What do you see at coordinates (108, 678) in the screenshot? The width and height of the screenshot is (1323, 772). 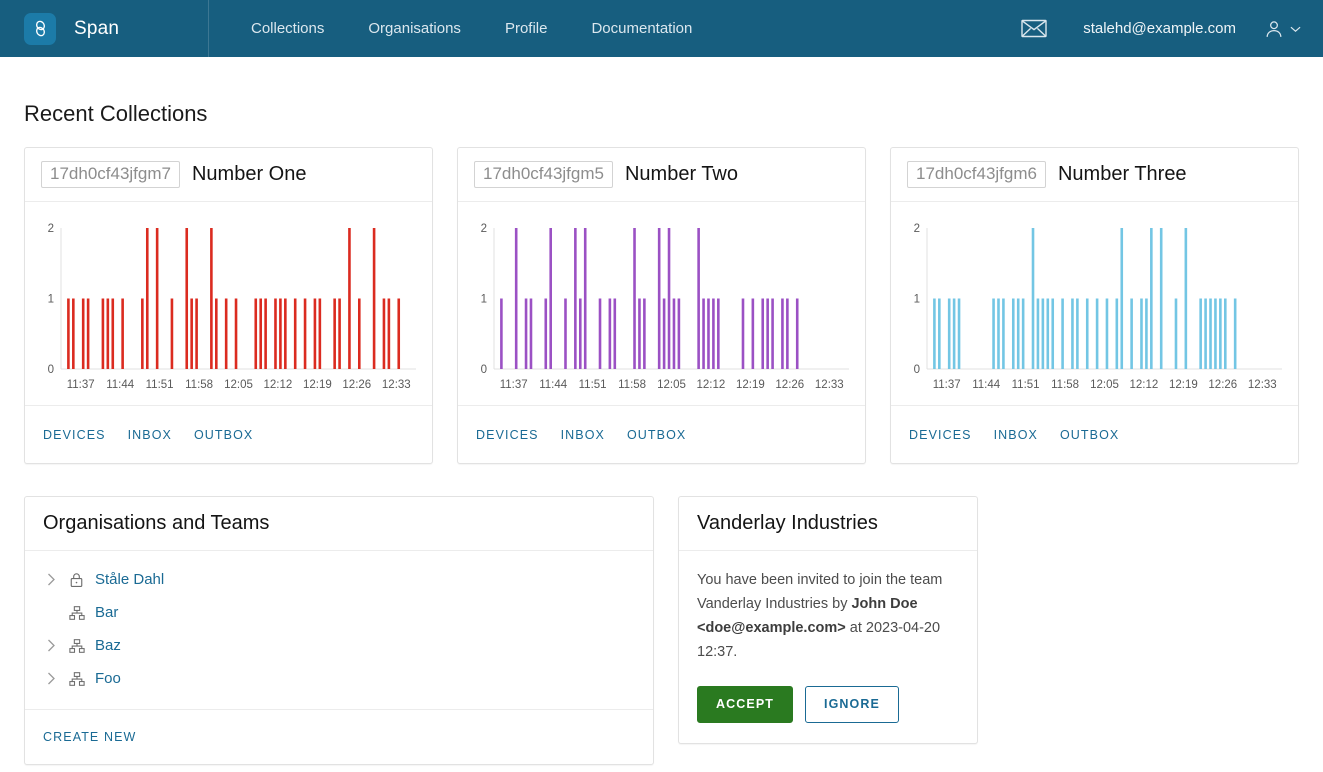 I see `list-item-label: Foo` at bounding box center [108, 678].